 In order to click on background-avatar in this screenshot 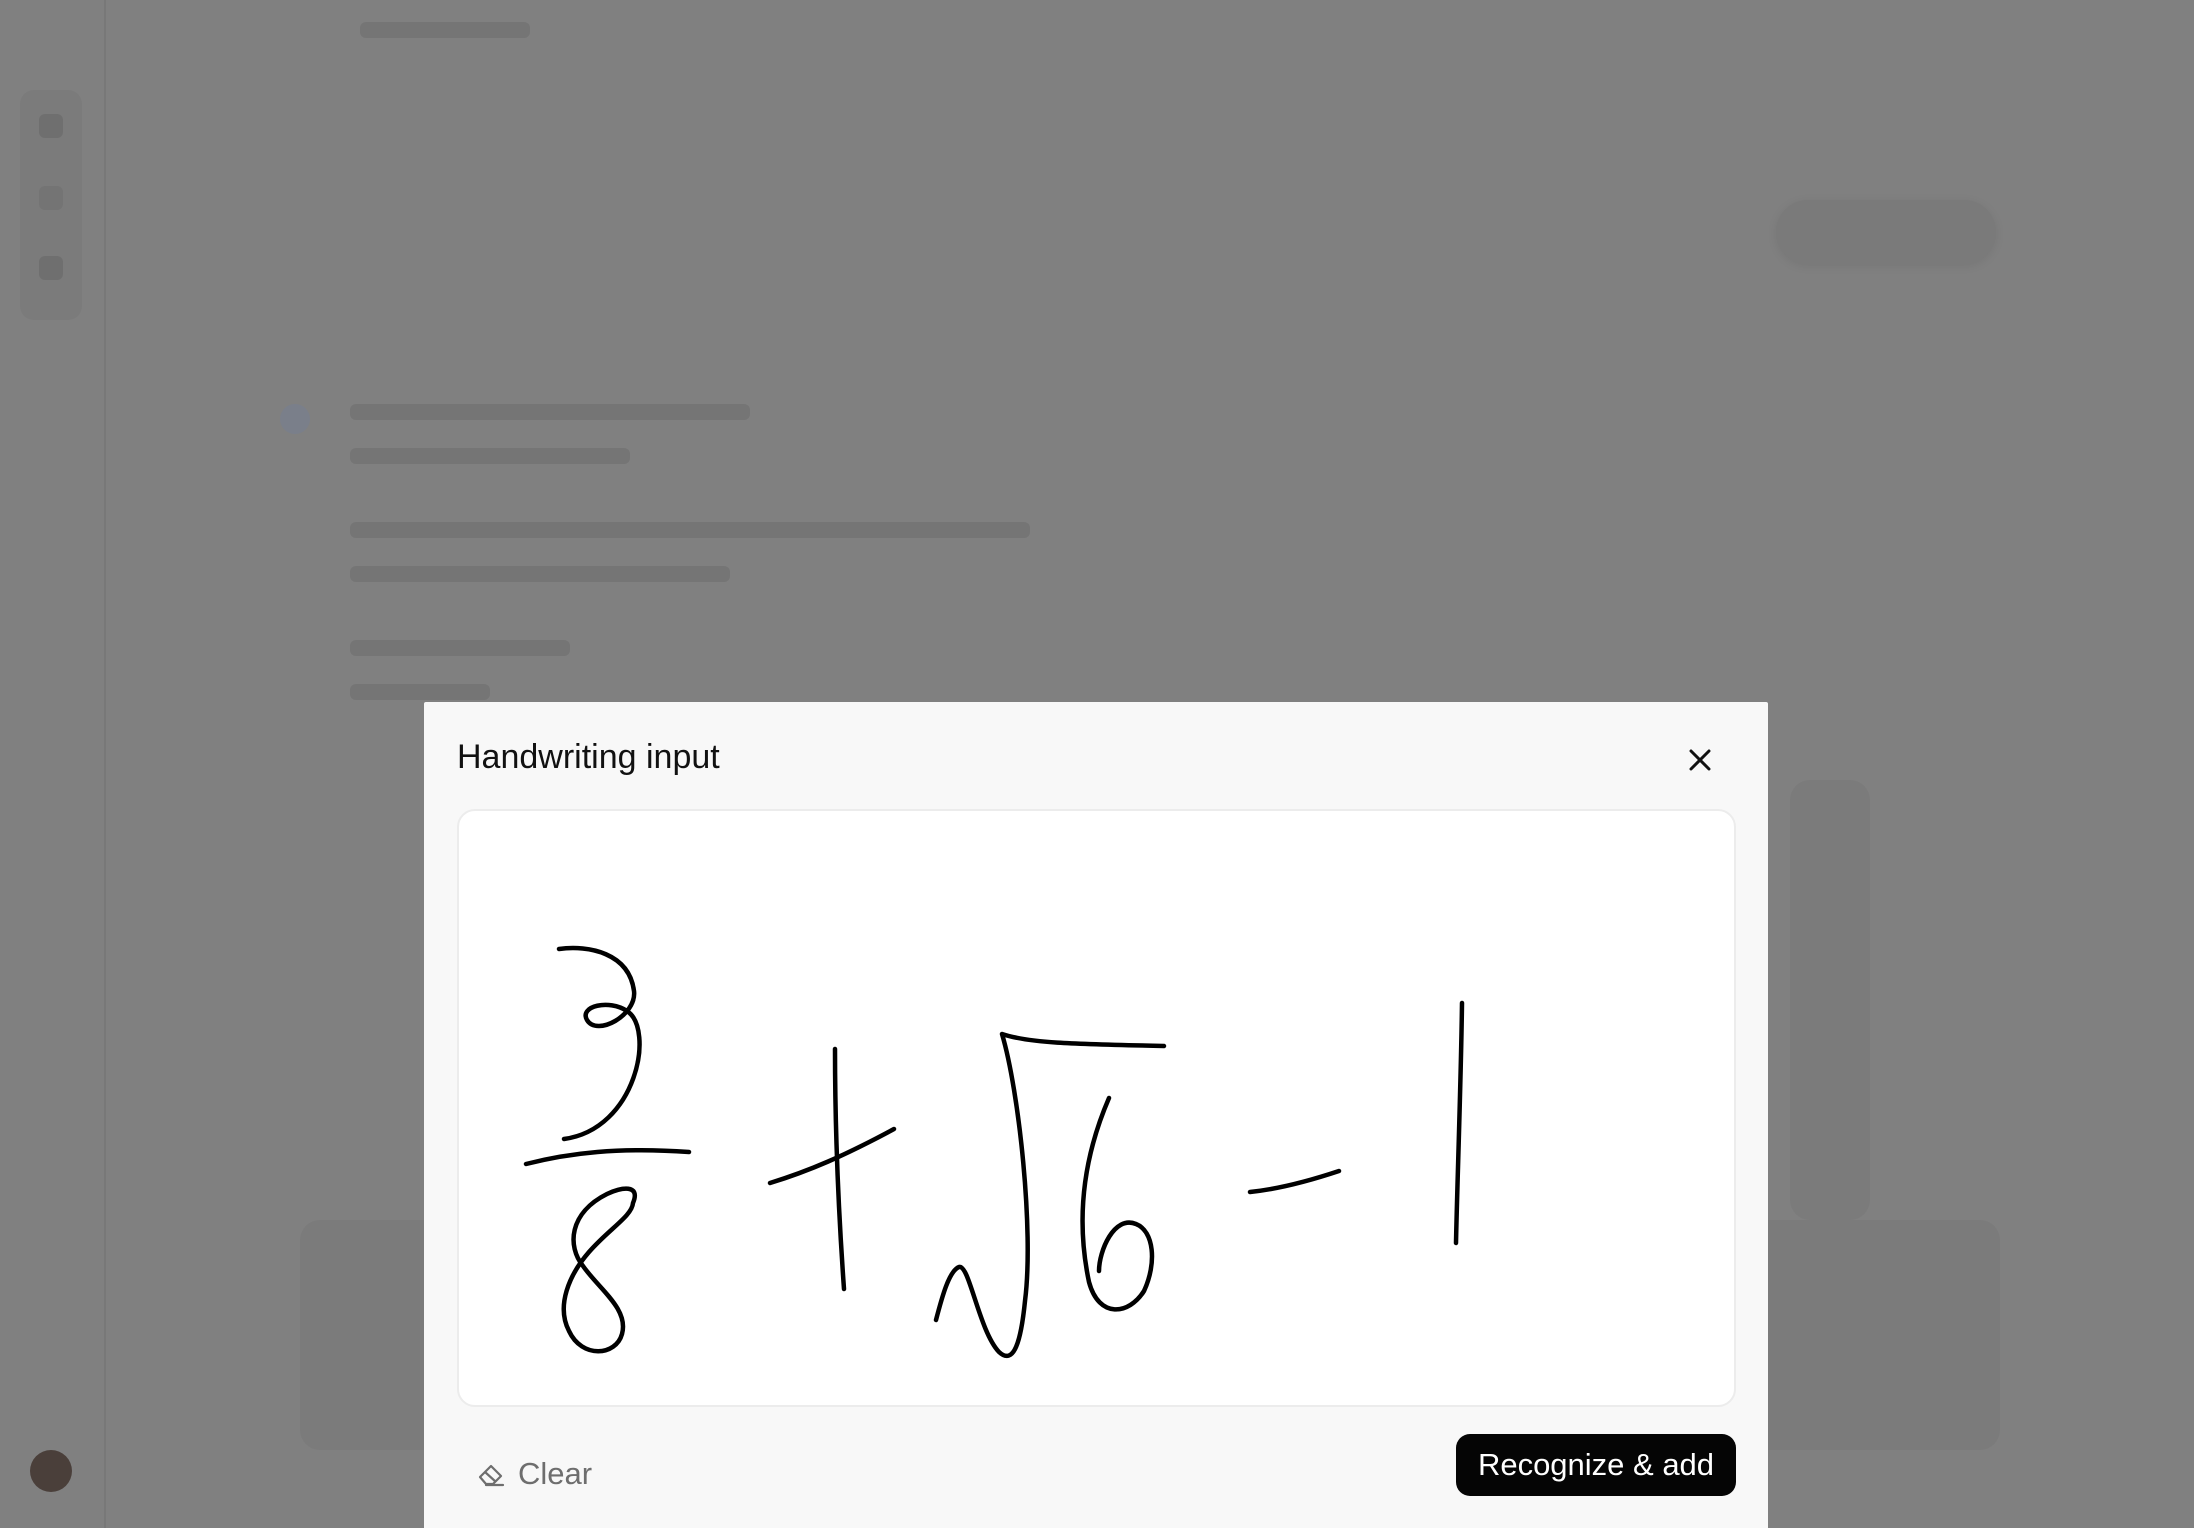, I will do `click(51, 1471)`.